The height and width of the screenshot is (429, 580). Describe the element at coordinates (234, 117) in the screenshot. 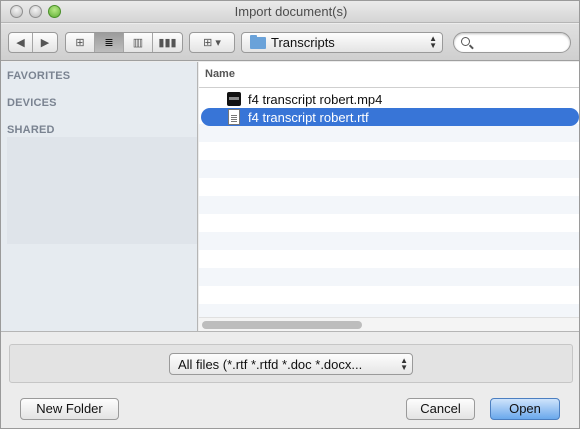

I see `rtf-document-icon` at that location.